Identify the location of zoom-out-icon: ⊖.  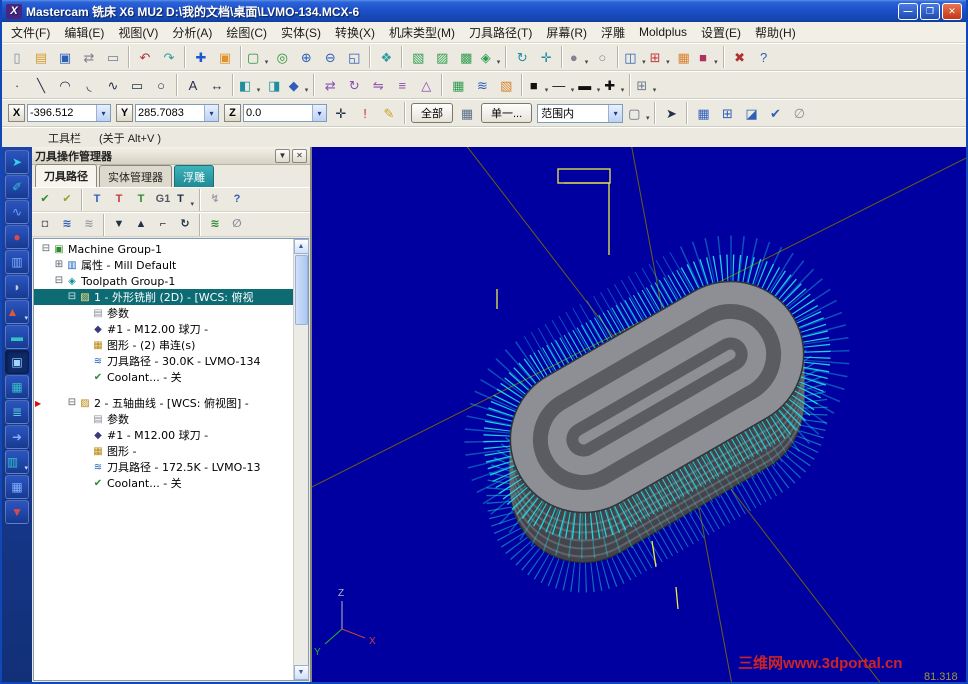
(330, 57).